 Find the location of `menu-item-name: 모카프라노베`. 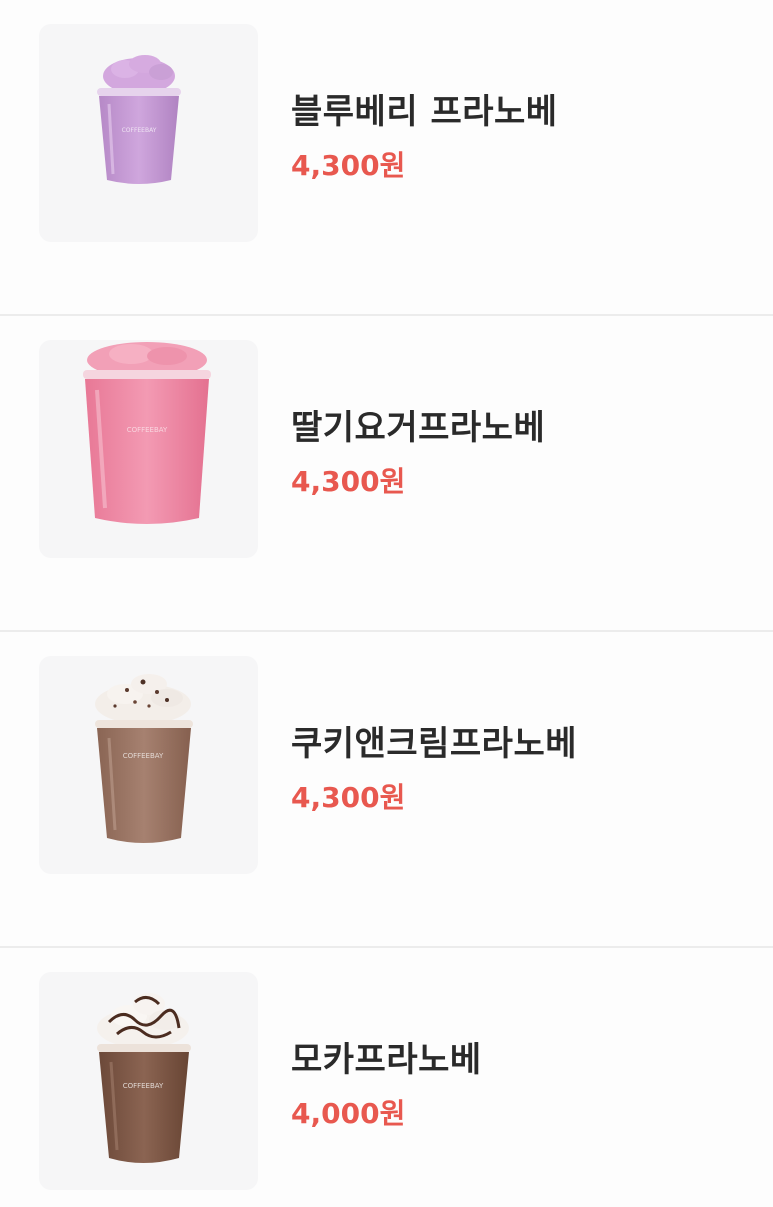

menu-item-name: 모카프라노베 is located at coordinates (386, 1060).